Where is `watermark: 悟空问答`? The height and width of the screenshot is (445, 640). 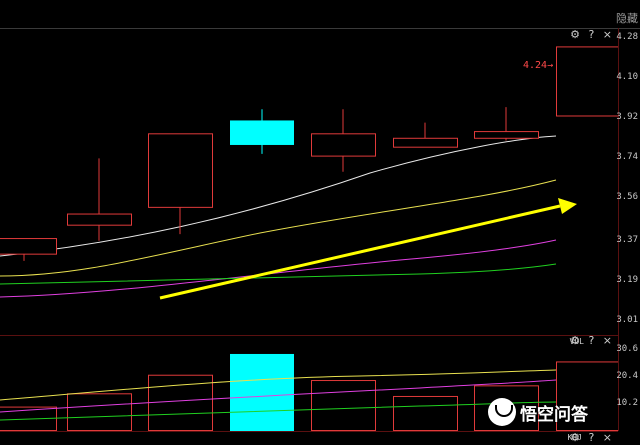
watermark: 悟空问答 is located at coordinates (538, 412).